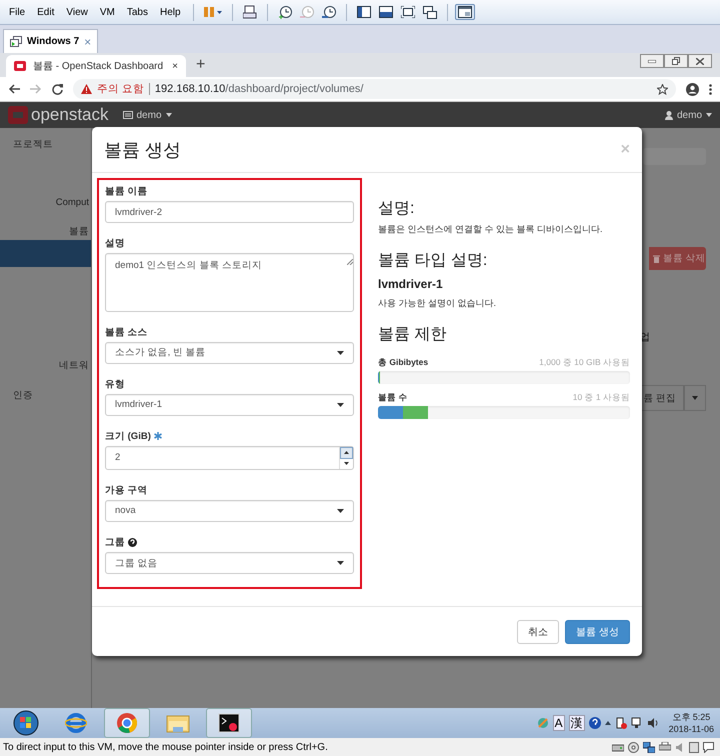 This screenshot has width=720, height=756. I want to click on fullscreen-icon, so click(407, 12).